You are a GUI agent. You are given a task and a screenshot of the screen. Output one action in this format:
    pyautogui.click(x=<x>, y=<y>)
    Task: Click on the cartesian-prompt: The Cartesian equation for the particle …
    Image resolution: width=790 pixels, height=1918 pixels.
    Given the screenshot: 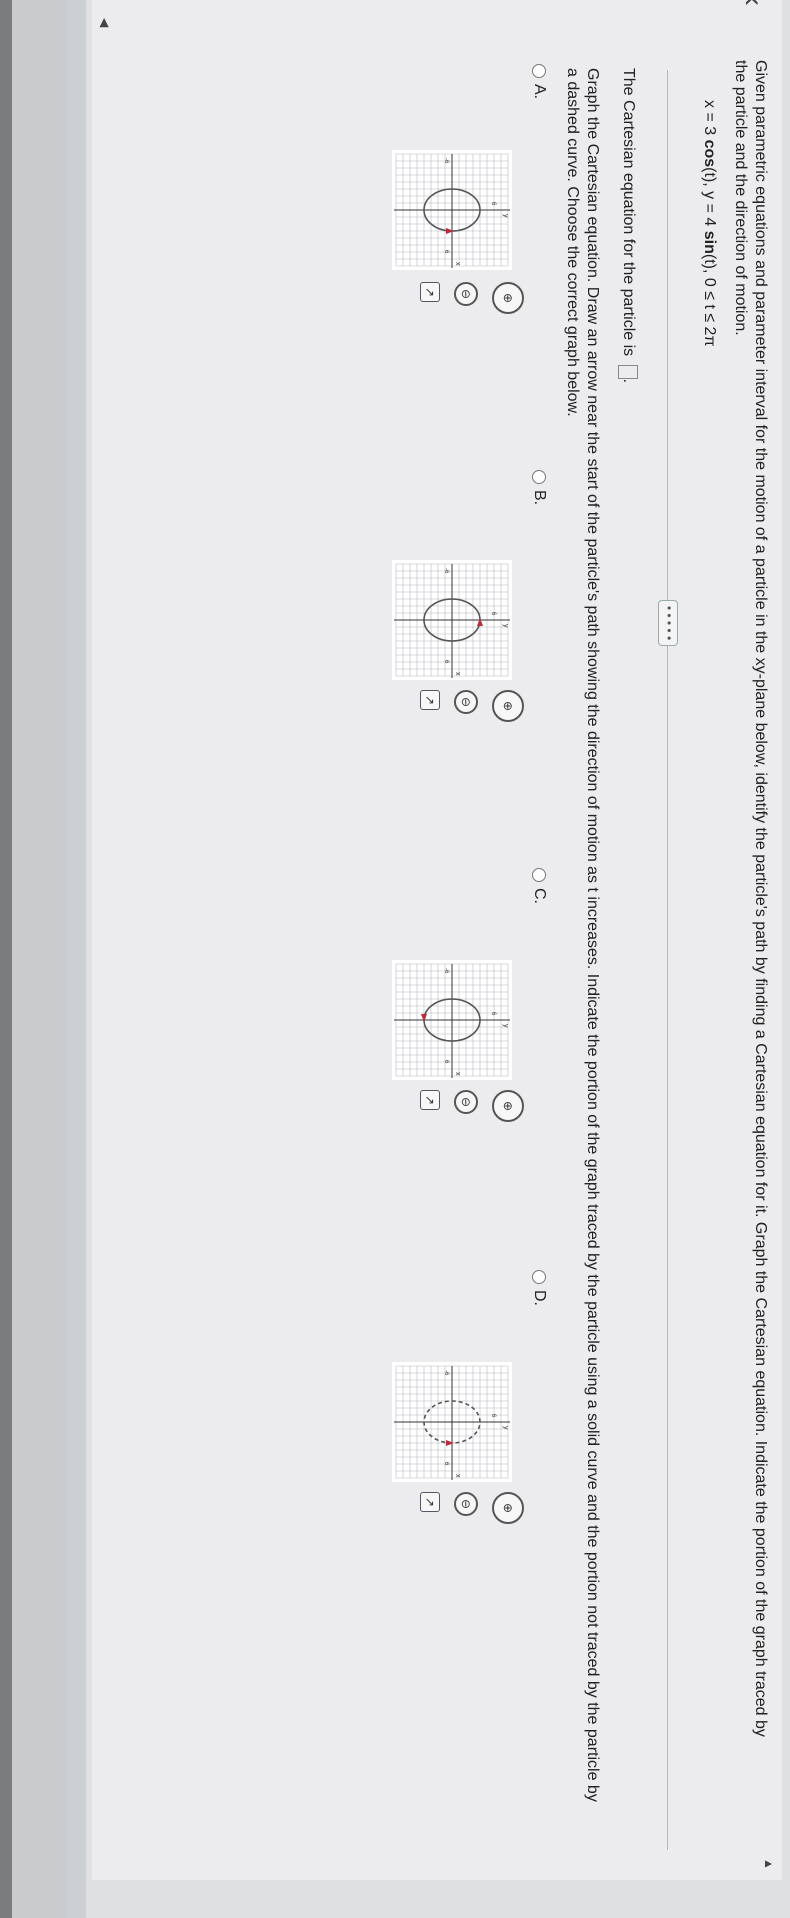 What is the action you would take?
    pyautogui.click(x=628, y=226)
    